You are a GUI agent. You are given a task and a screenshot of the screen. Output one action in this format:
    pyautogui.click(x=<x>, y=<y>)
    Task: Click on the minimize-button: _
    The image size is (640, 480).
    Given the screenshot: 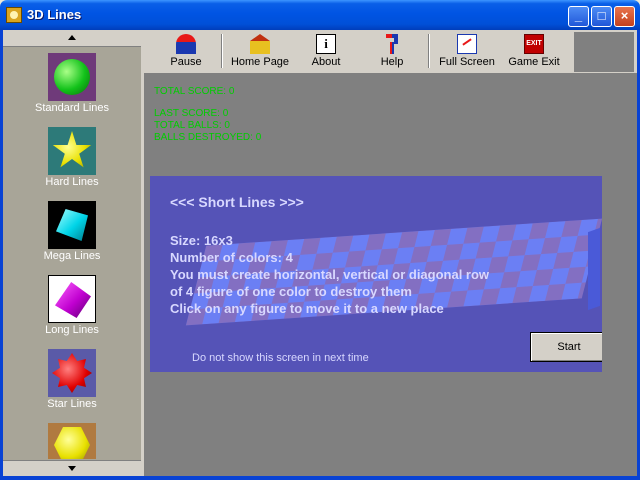 What is the action you would take?
    pyautogui.click(x=578, y=16)
    